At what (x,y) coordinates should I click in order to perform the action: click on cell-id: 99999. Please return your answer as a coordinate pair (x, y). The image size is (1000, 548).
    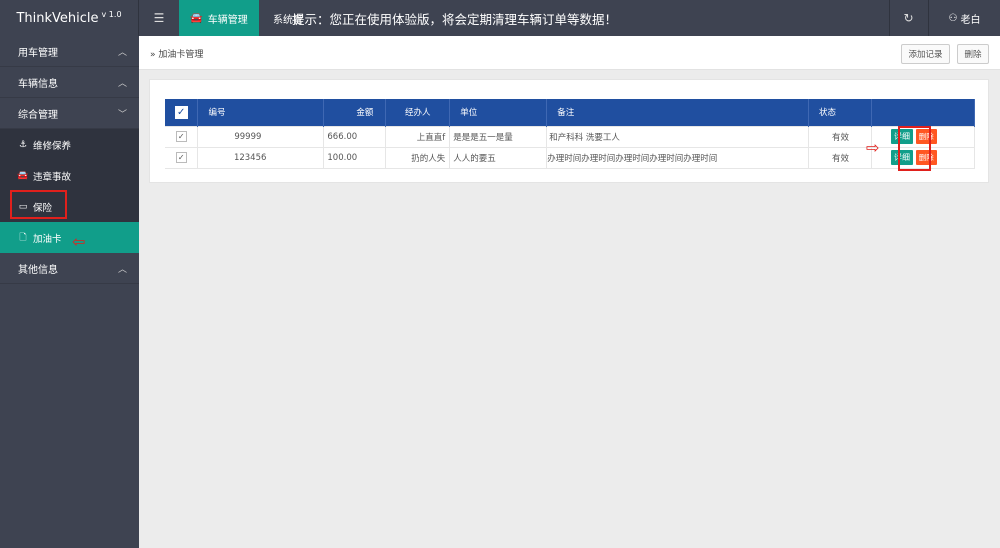
    Looking at the image, I should click on (261, 136).